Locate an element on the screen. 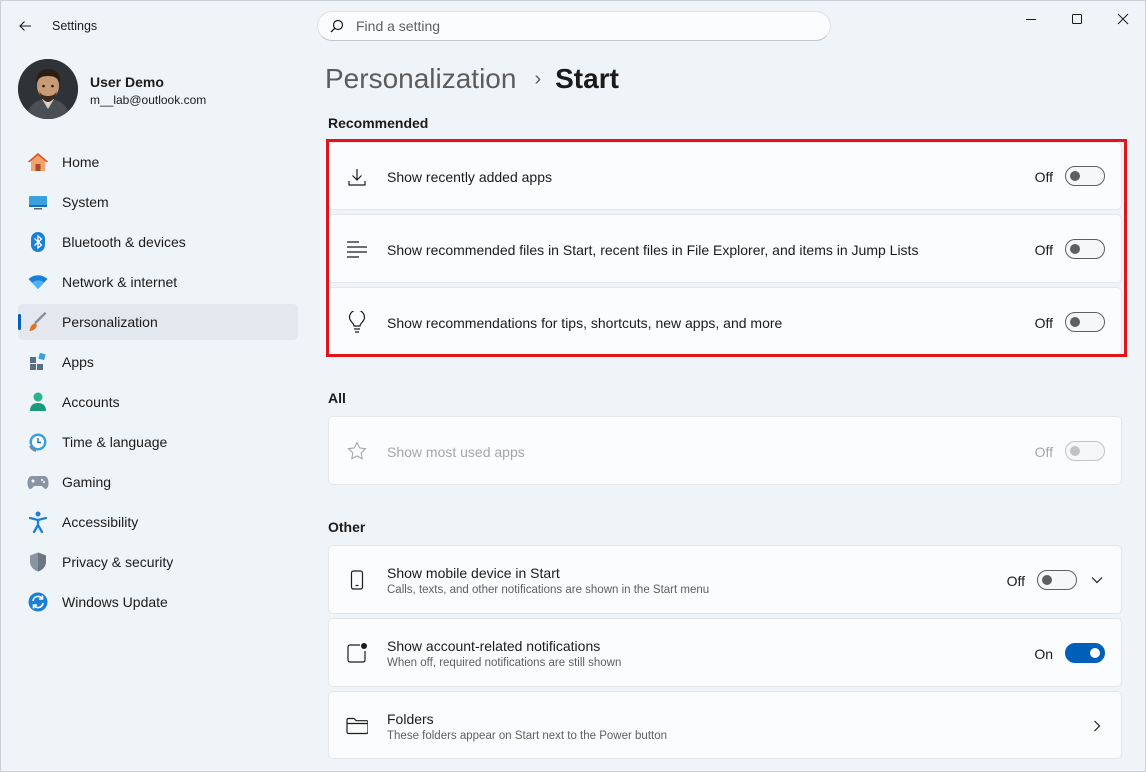  sidebar-item-apps: Apps is located at coordinates (158, 362).